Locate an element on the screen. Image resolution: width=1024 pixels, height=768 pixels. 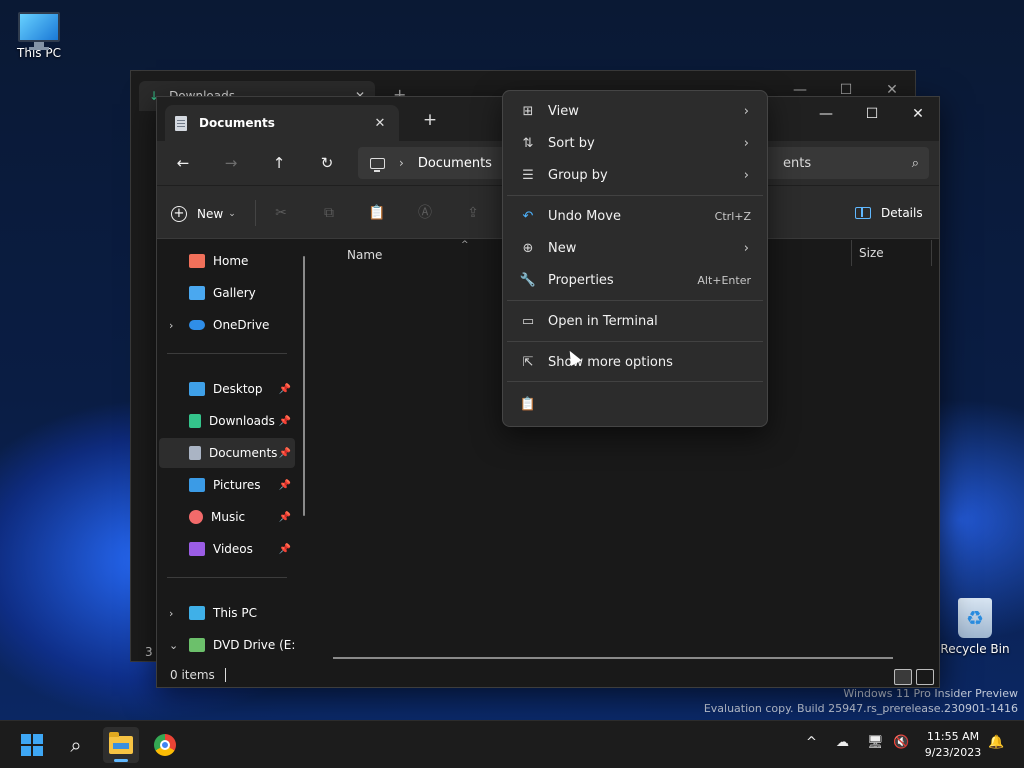
sidebar-item-label: Desktop is located at coordinates (238, 389).